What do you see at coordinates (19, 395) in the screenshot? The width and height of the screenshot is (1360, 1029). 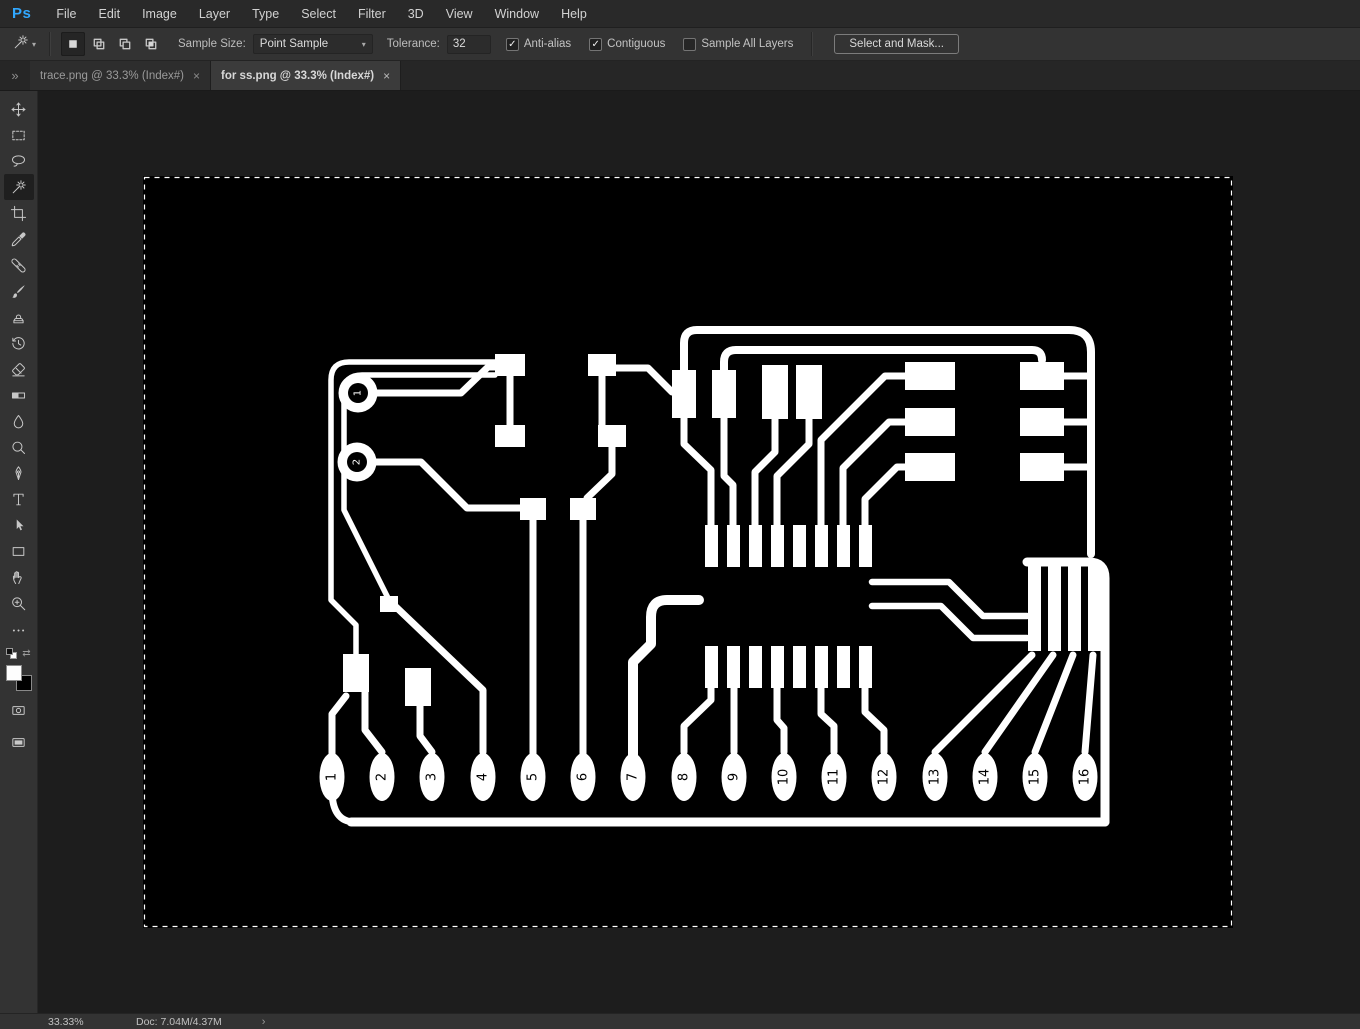 I see `gradient-tool` at bounding box center [19, 395].